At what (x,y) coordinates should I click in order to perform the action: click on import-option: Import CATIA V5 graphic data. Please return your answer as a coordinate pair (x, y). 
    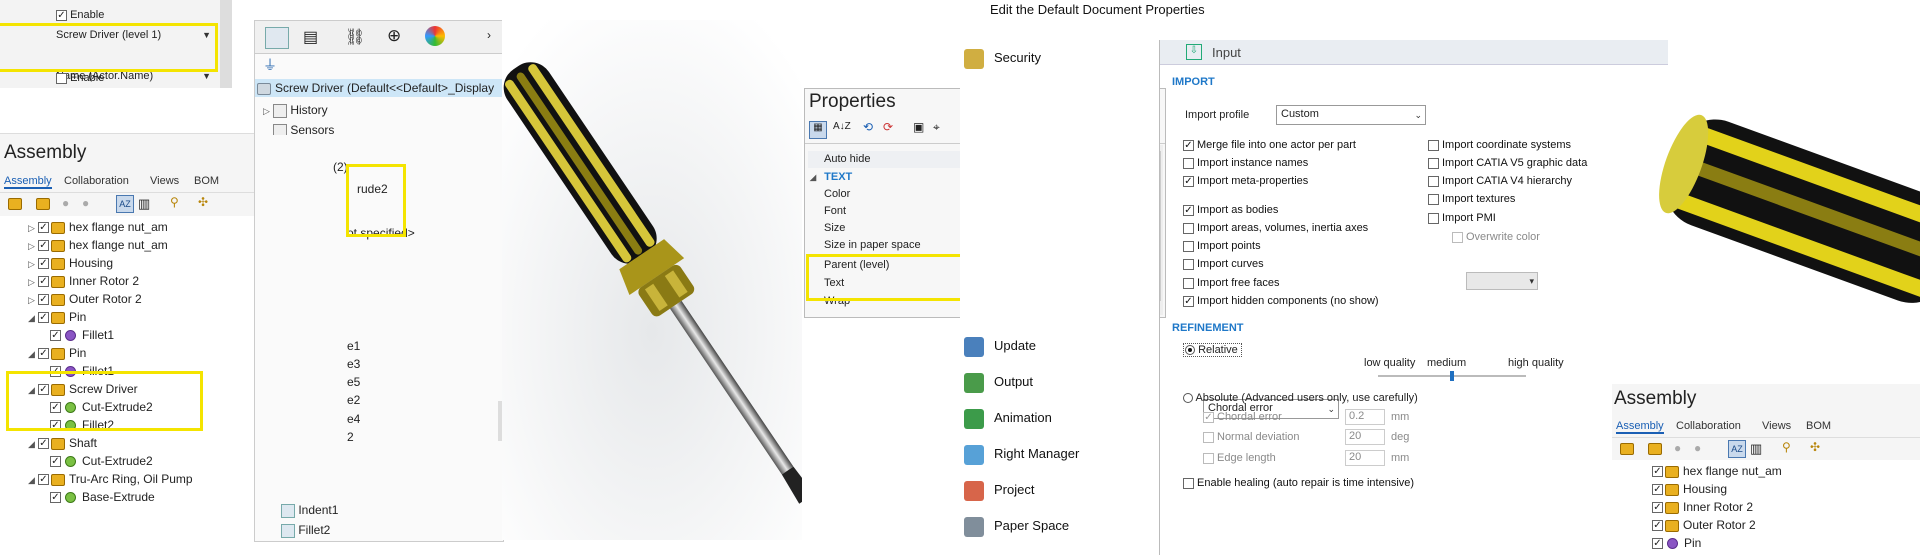
    Looking at the image, I should click on (1507, 163).